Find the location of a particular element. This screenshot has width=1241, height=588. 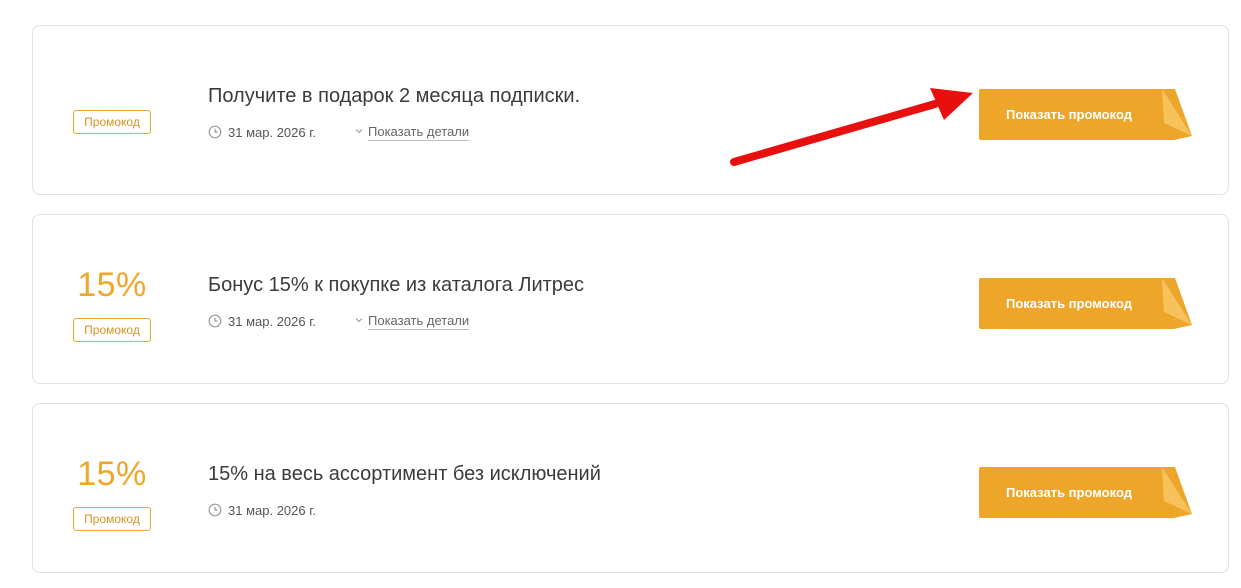

offer-title: Бонус 15% к покупке из каталога Литрес is located at coordinates (396, 285).